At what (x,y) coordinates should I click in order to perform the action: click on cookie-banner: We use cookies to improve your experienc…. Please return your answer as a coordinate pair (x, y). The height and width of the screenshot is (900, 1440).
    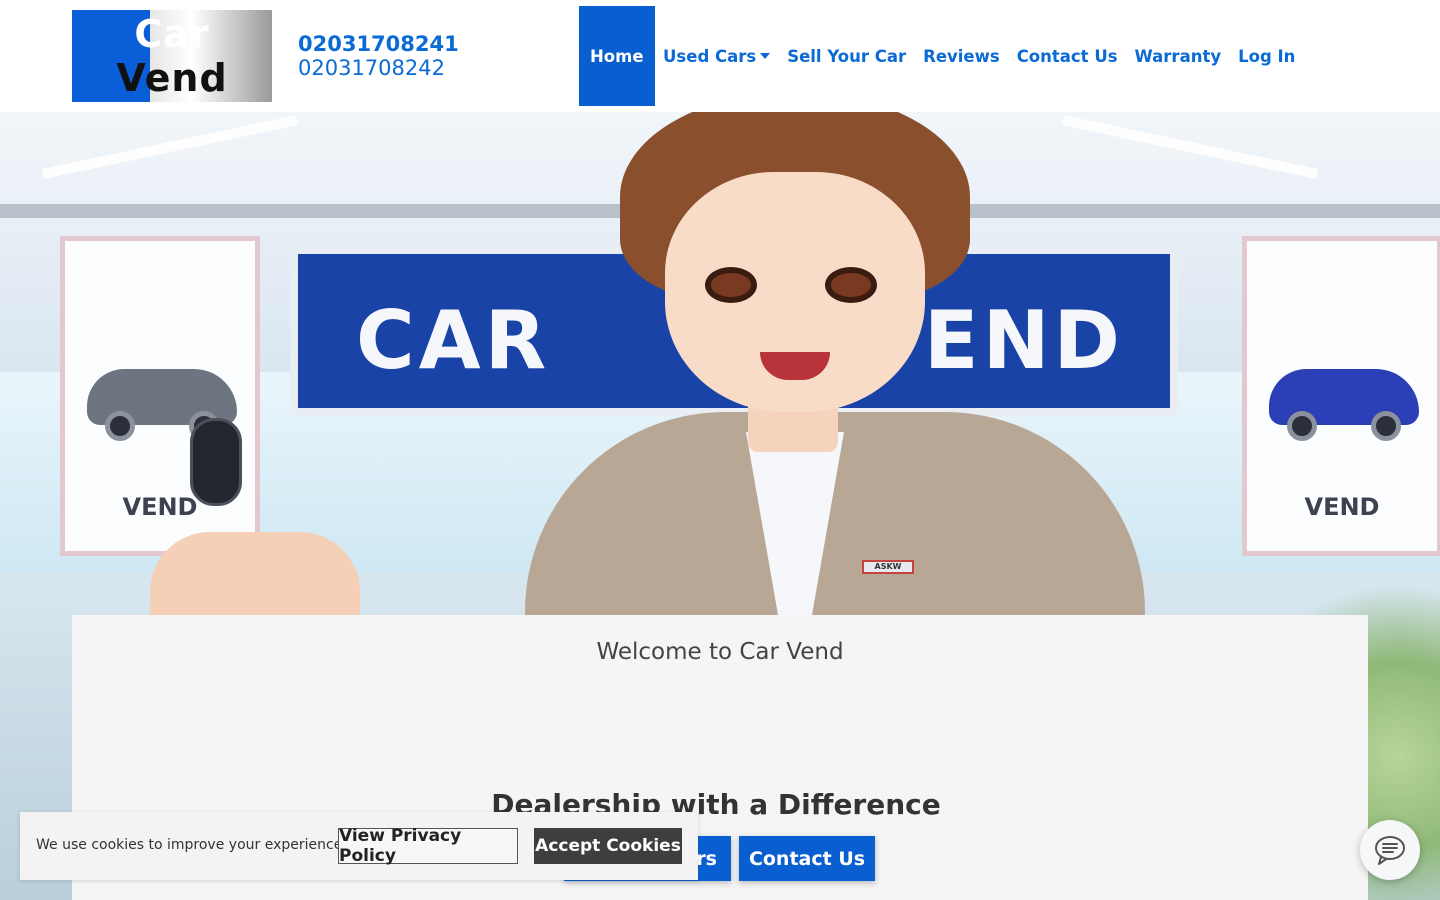
    Looking at the image, I should click on (359, 846).